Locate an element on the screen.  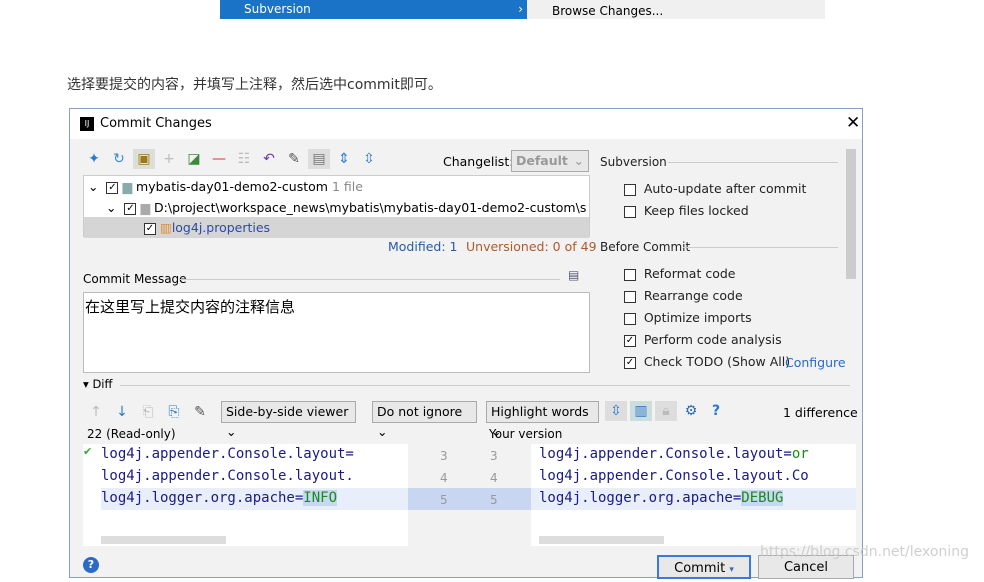
option-label: Optimize imports is located at coordinates (697, 317).